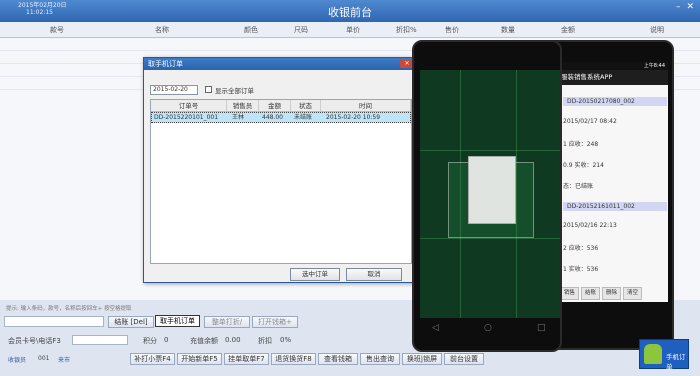 The width and height of the screenshot is (700, 376). Describe the element at coordinates (664, 355) in the screenshot. I see `mobile-order-badge: 手机订单` at that location.